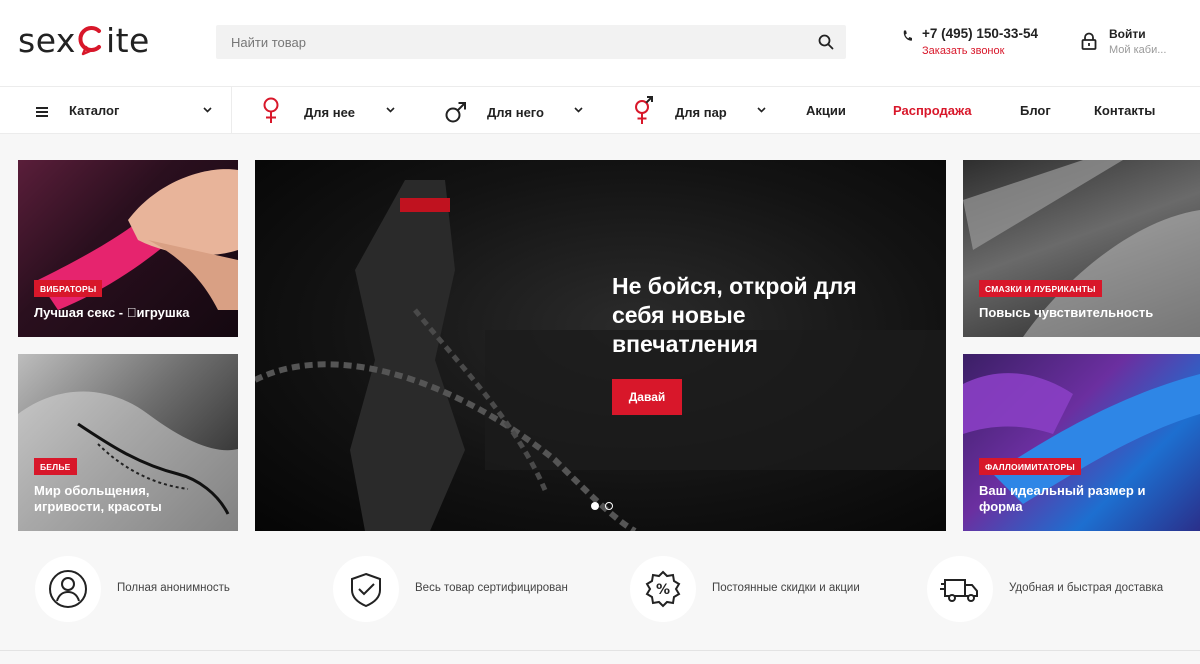 Image resolution: width=1200 pixels, height=664 pixels. I want to click on category-badge: Белье, so click(55, 466).